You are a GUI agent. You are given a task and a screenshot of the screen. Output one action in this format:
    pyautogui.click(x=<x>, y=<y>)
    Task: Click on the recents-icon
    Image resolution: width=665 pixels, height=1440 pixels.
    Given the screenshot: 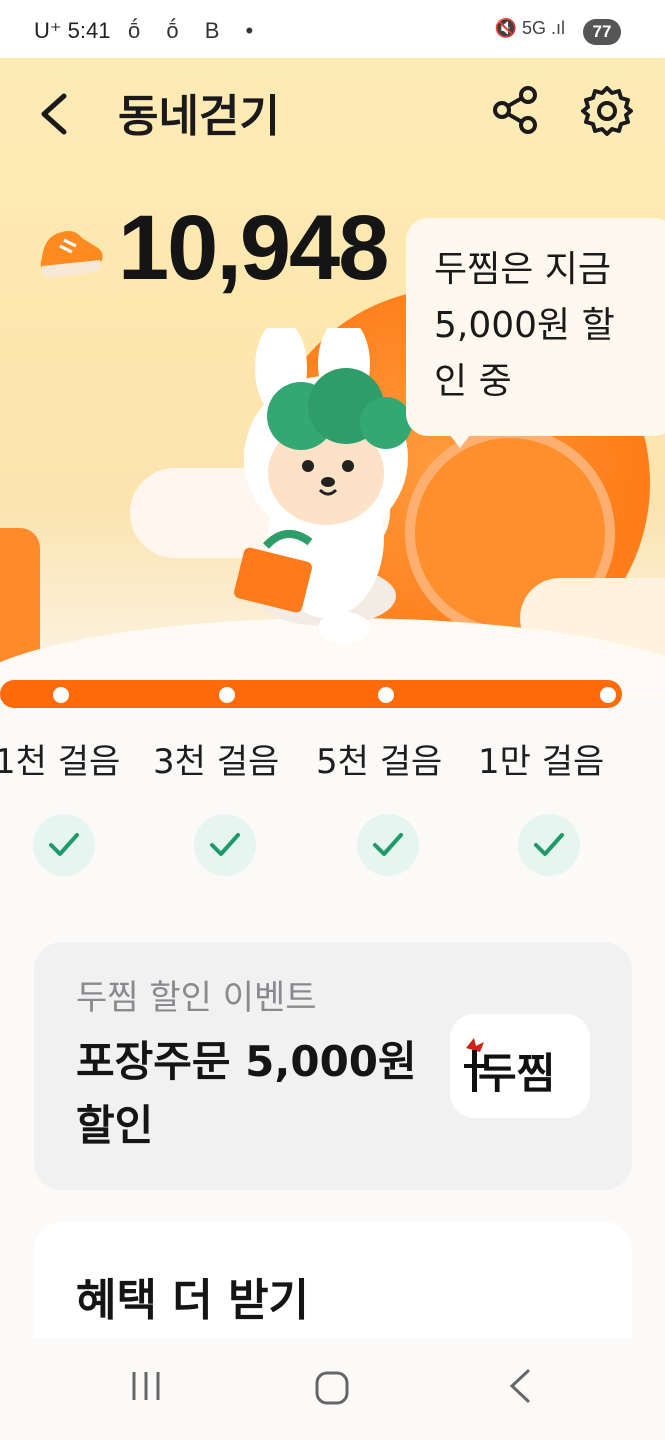 What is the action you would take?
    pyautogui.click(x=146, y=1386)
    